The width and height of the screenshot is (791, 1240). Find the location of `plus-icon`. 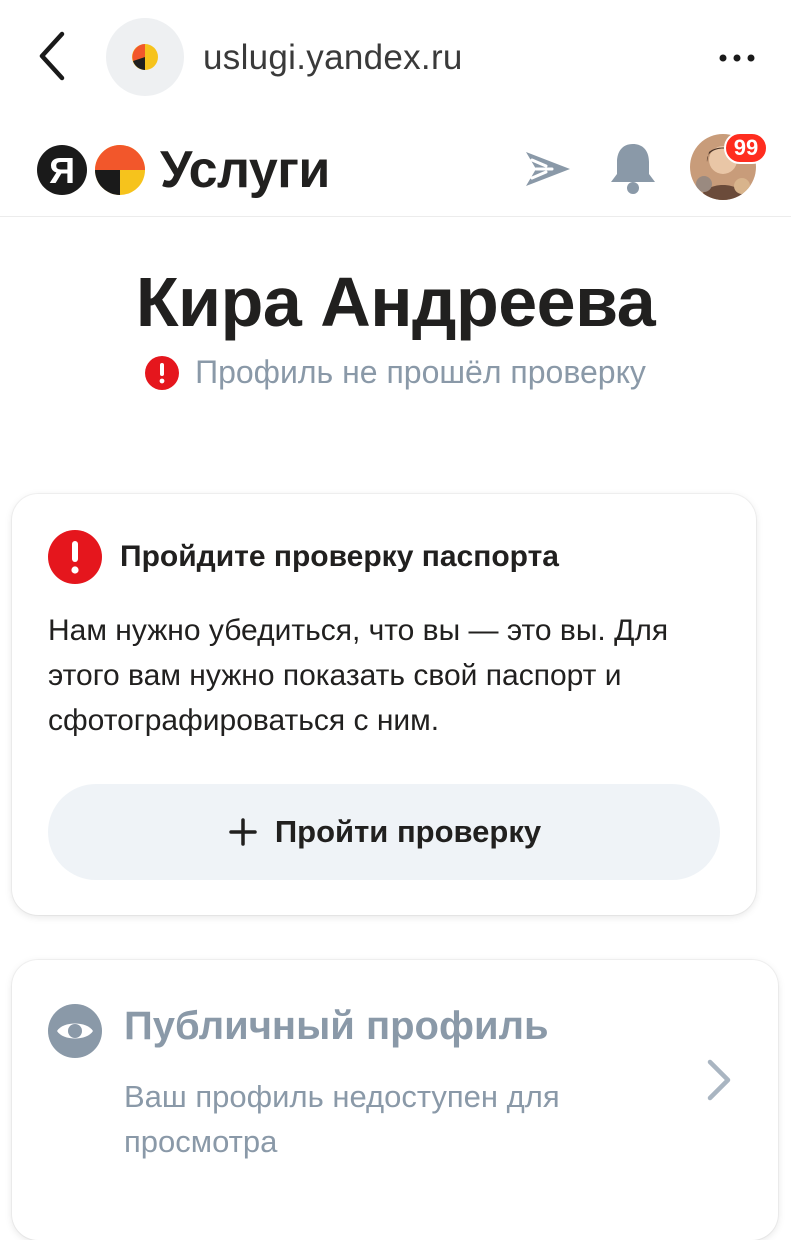

plus-icon is located at coordinates (243, 832).